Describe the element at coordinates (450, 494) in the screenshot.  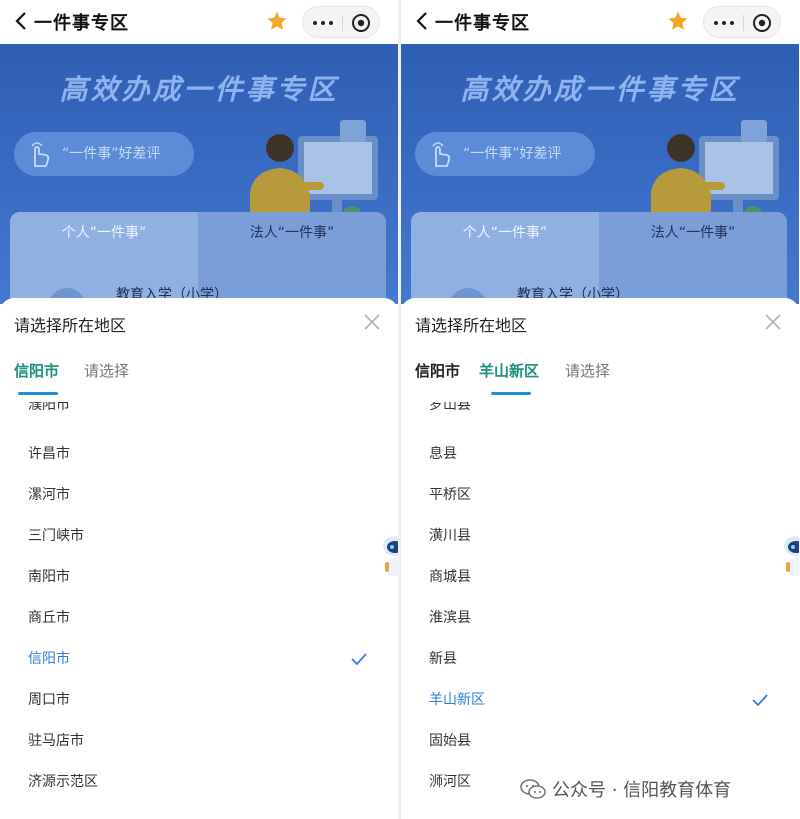
I see `list-item: 平桥区` at that location.